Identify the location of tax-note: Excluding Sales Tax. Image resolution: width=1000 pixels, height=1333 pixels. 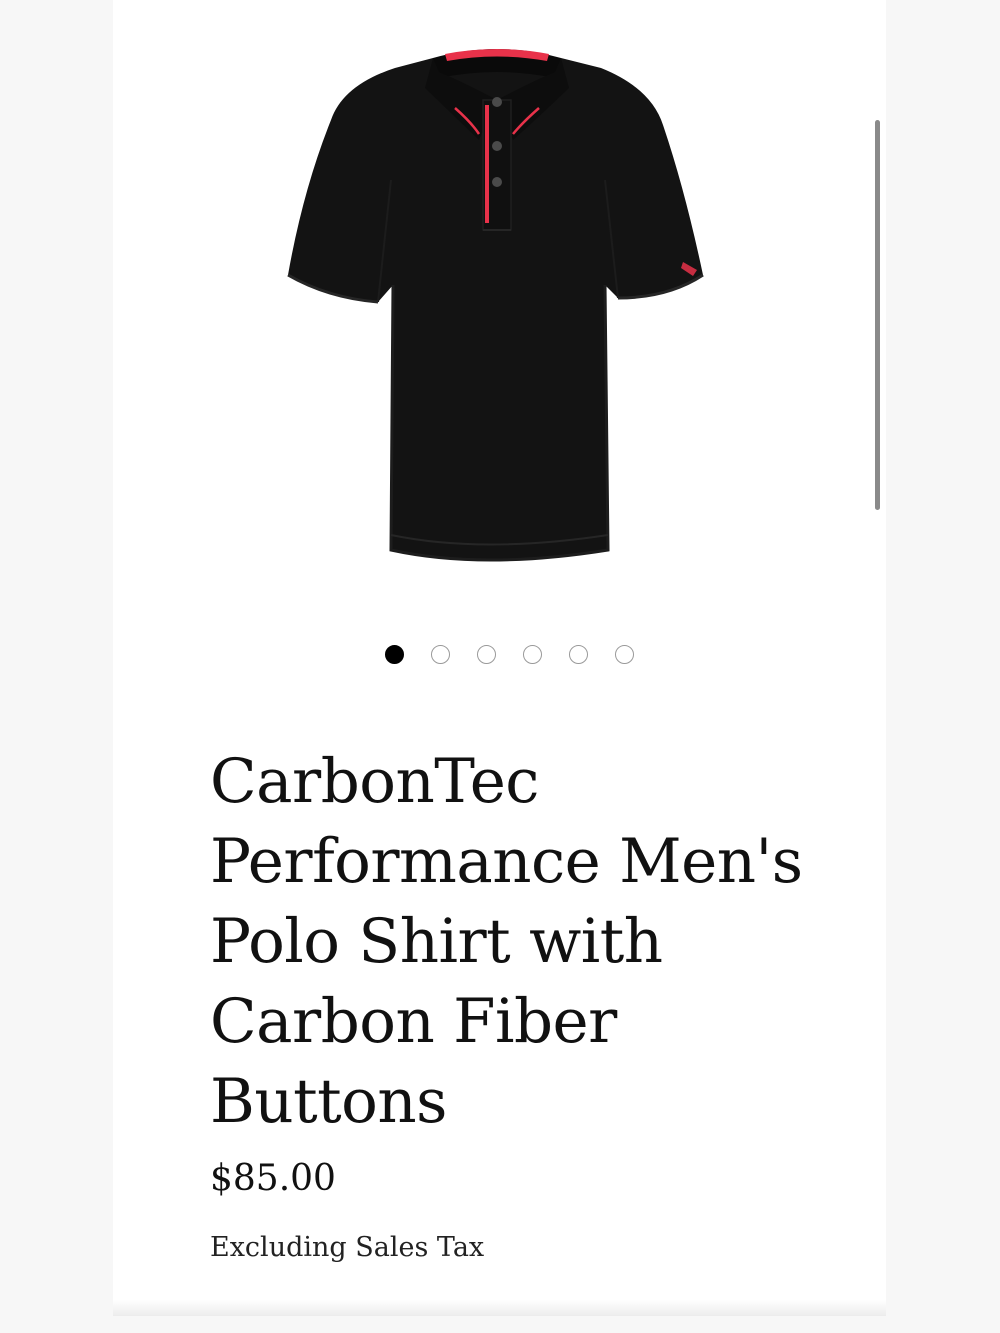
(347, 1247).